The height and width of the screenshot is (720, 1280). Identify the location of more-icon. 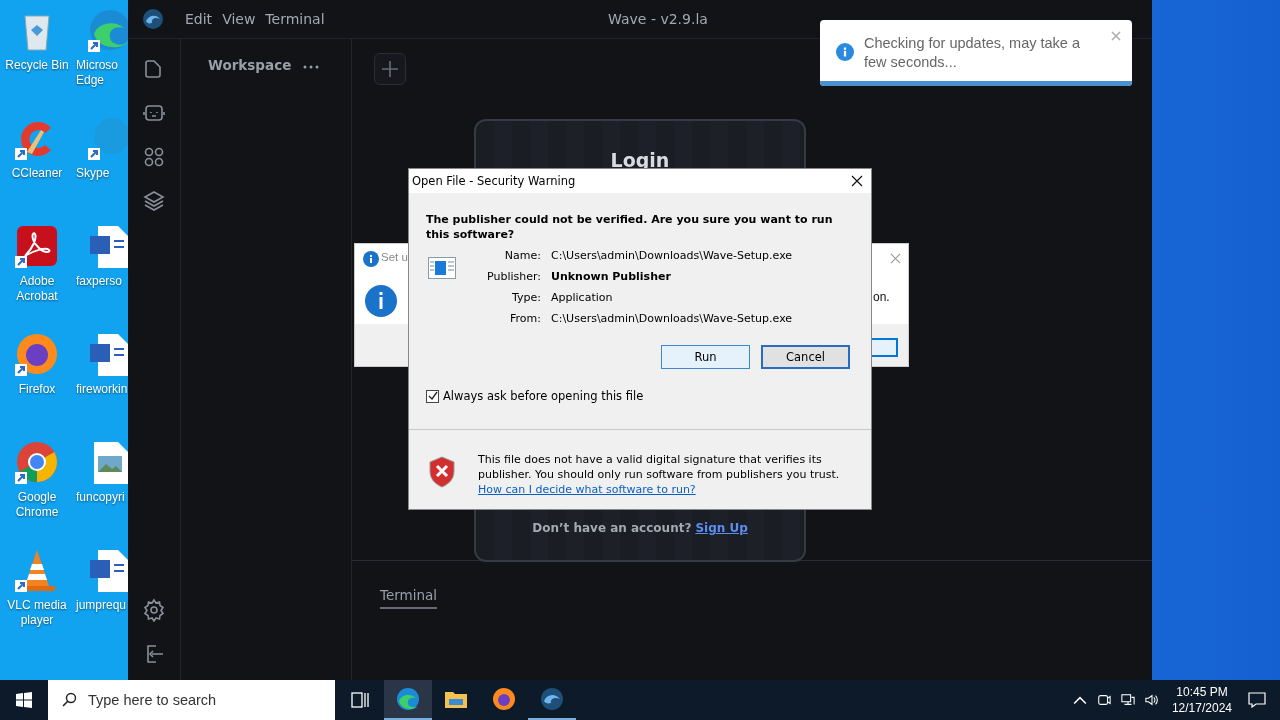
(311, 67).